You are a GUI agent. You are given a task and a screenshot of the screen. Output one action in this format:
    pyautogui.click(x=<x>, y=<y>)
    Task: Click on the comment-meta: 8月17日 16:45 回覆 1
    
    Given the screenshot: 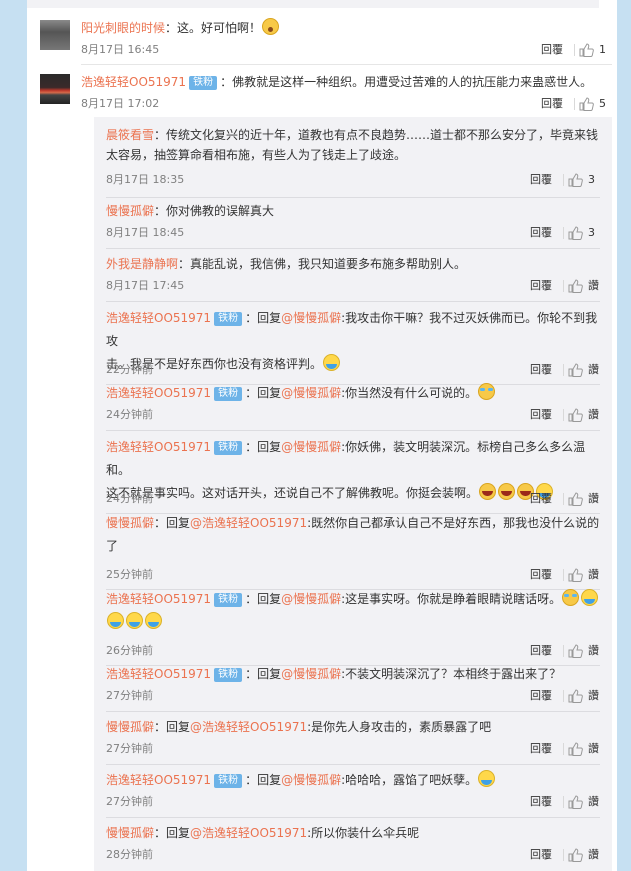 What is the action you would take?
    pyautogui.click(x=346, y=50)
    